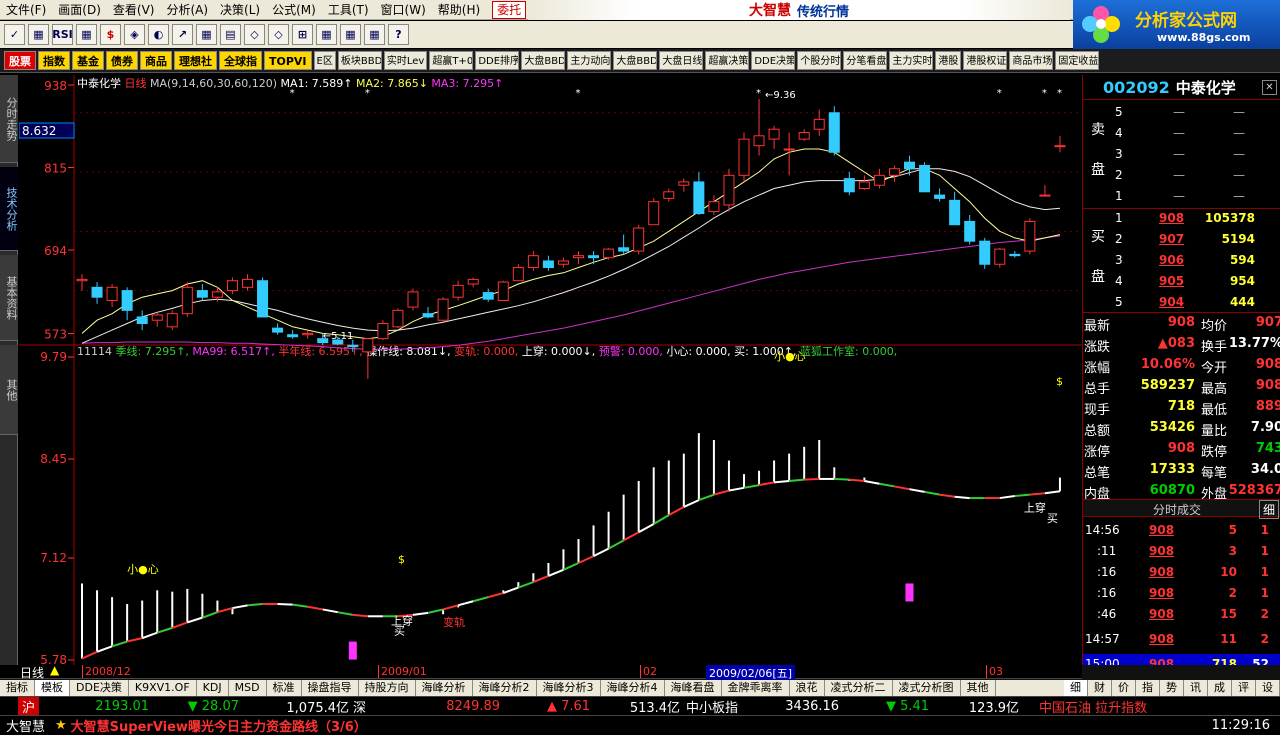  I want to click on indicator-tab-7: 操盘指导, so click(330, 688).